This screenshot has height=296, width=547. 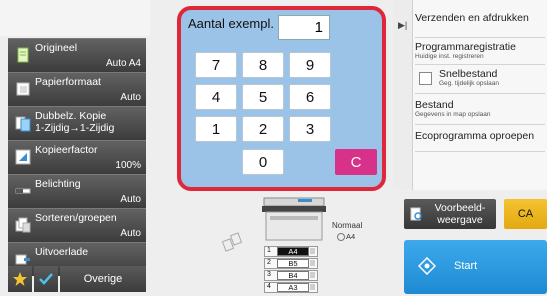 I want to click on paper-size-icon, so click(x=23, y=89).